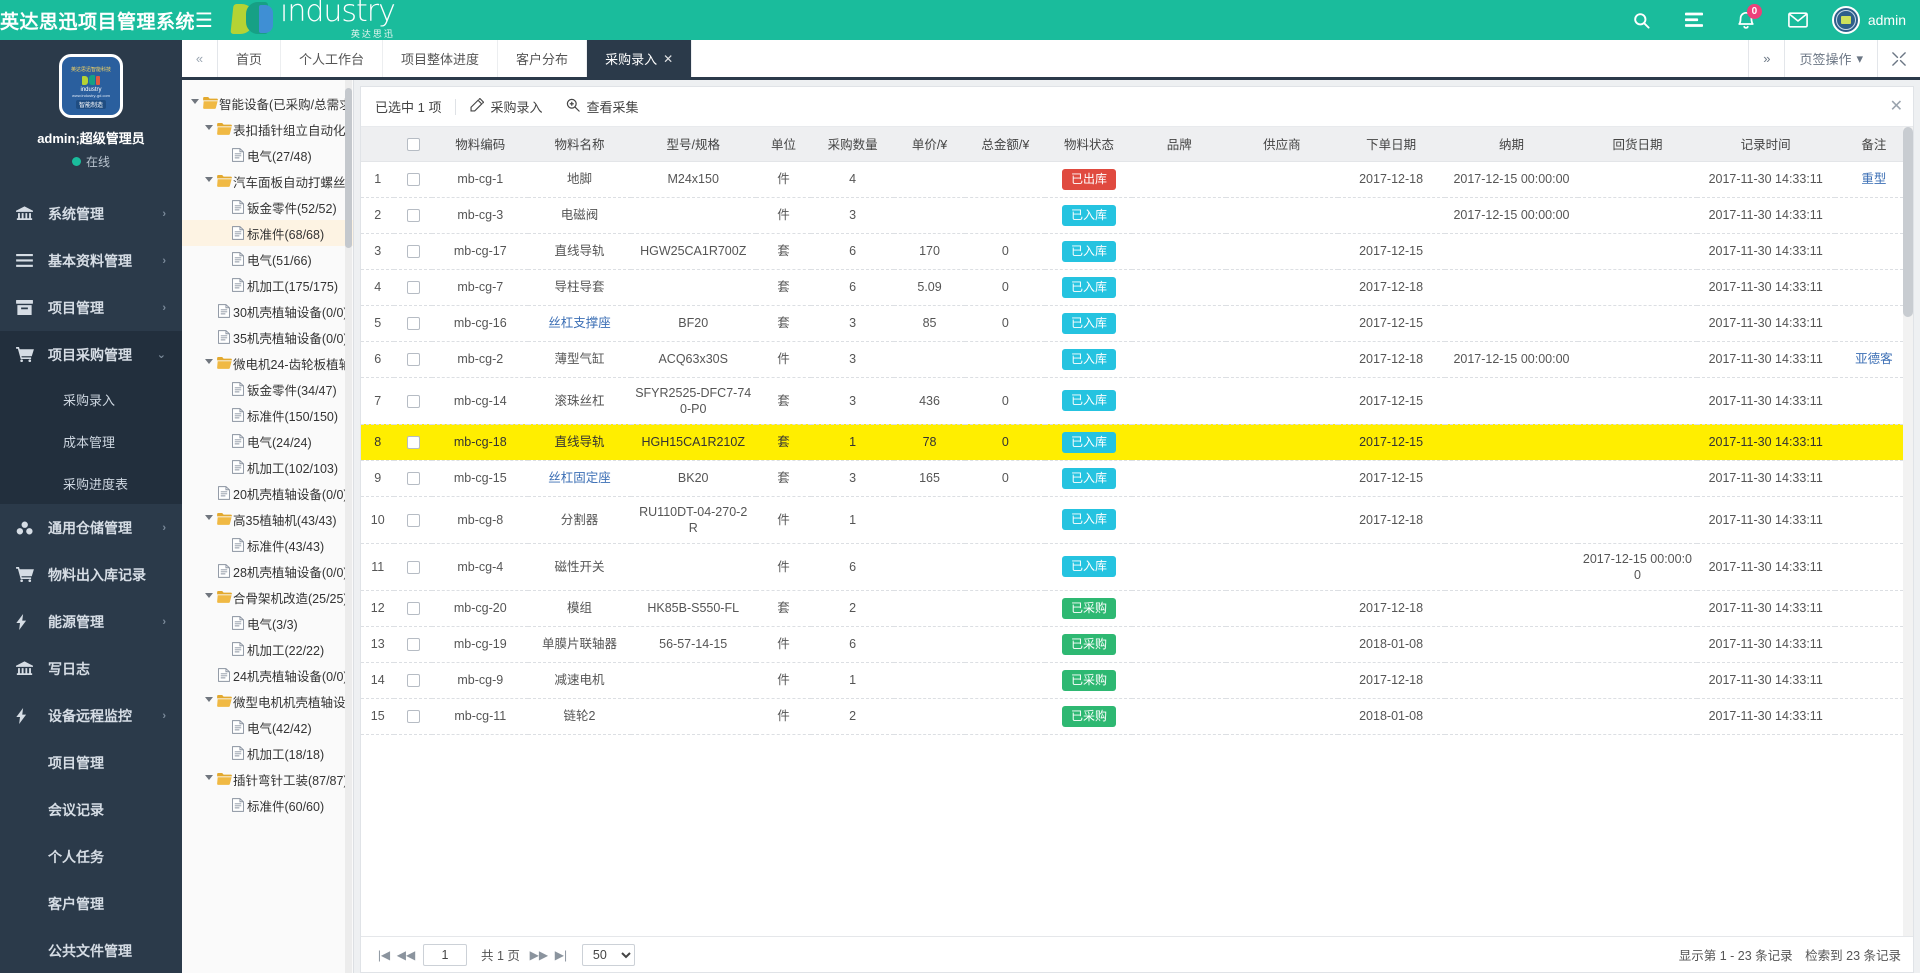 The image size is (1920, 973). I want to click on tree-node: 高35植轴机(43/43), so click(267, 519).